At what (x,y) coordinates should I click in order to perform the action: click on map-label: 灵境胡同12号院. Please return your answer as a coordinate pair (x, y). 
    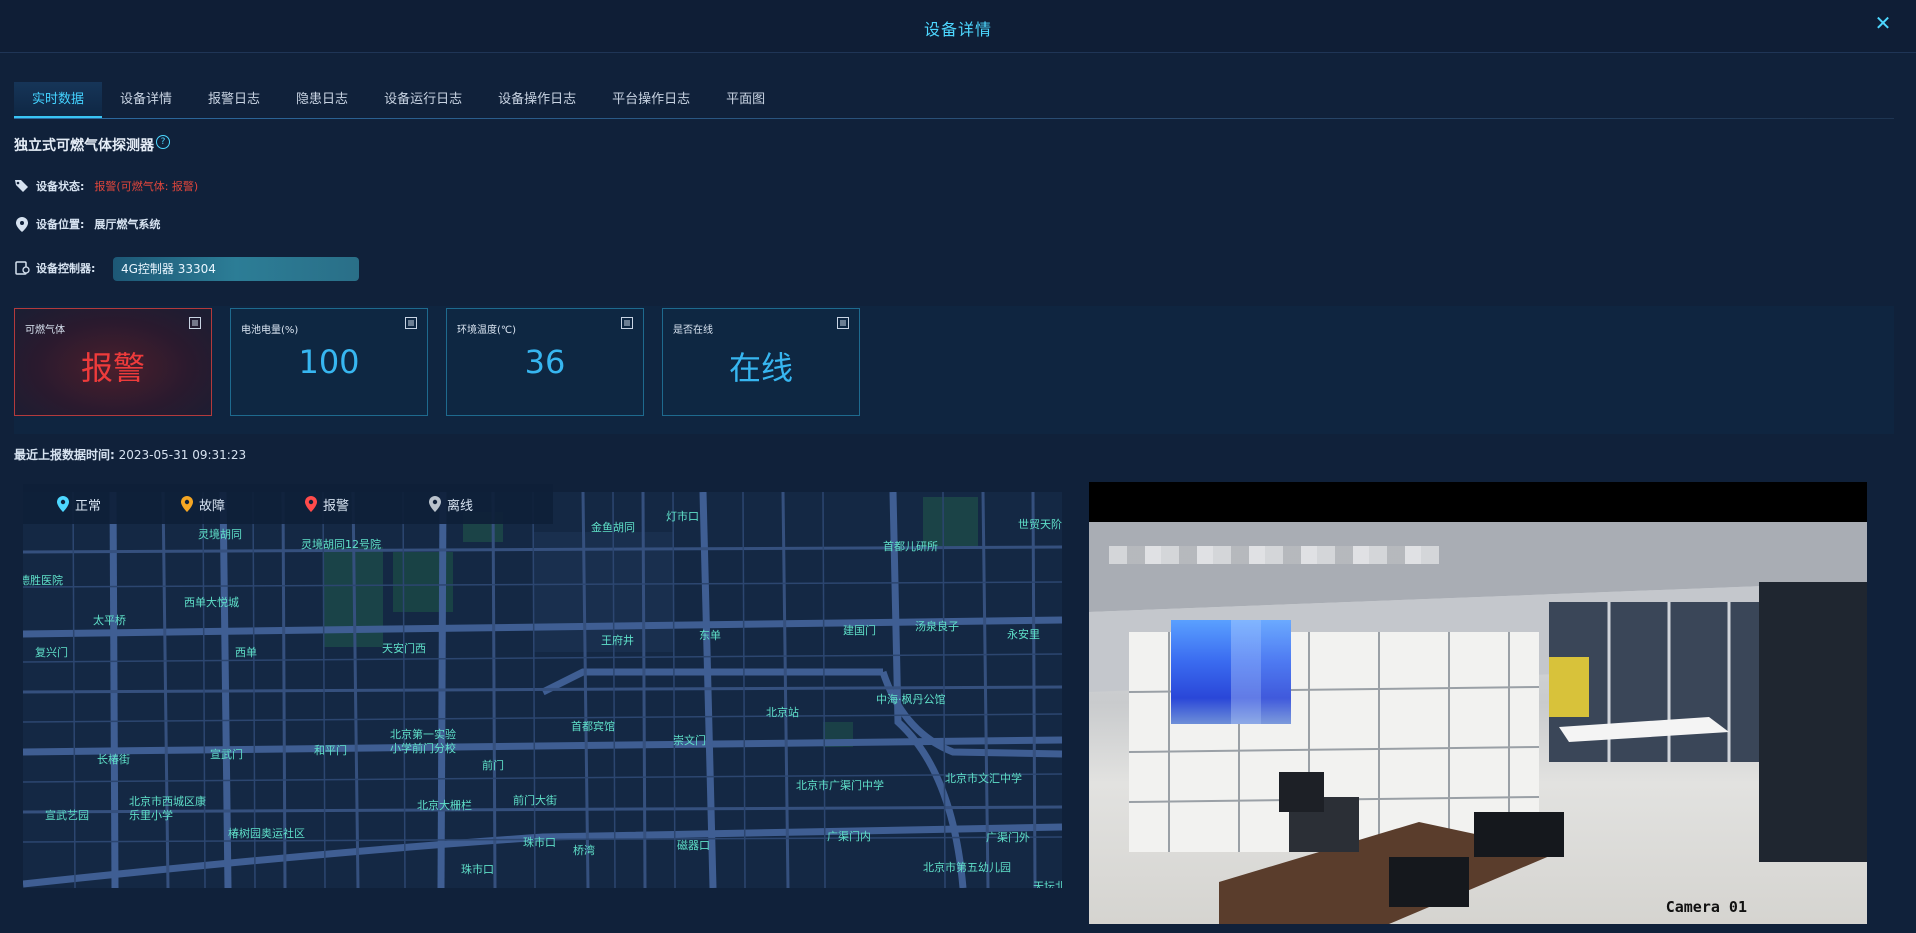
    Looking at the image, I should click on (341, 544).